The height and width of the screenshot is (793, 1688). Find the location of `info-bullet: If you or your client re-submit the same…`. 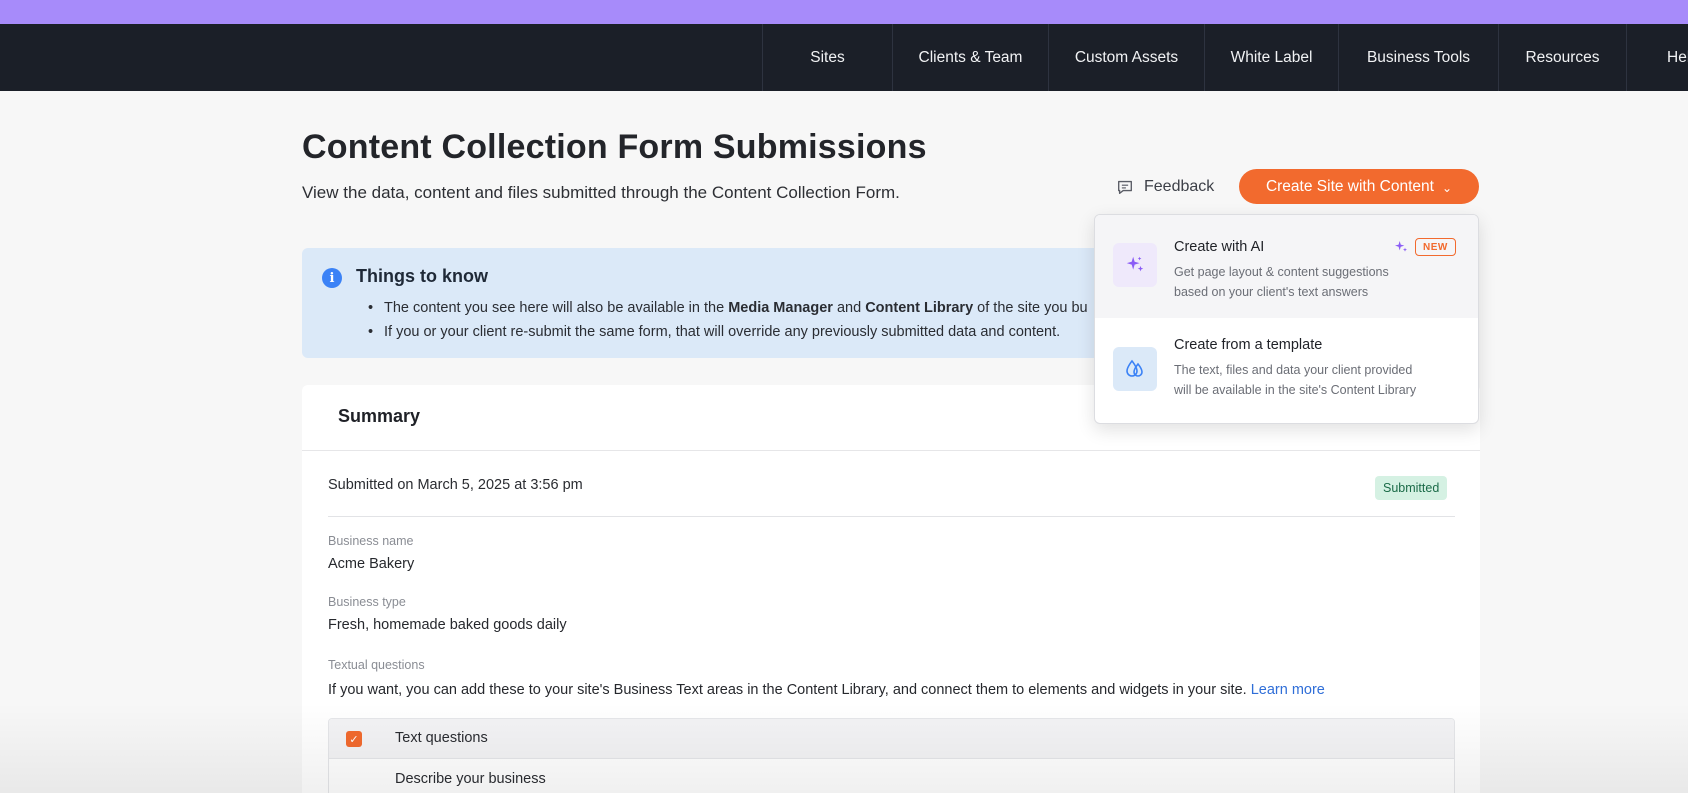

info-bullet: If you or your client re-submit the same… is located at coordinates (728, 332).